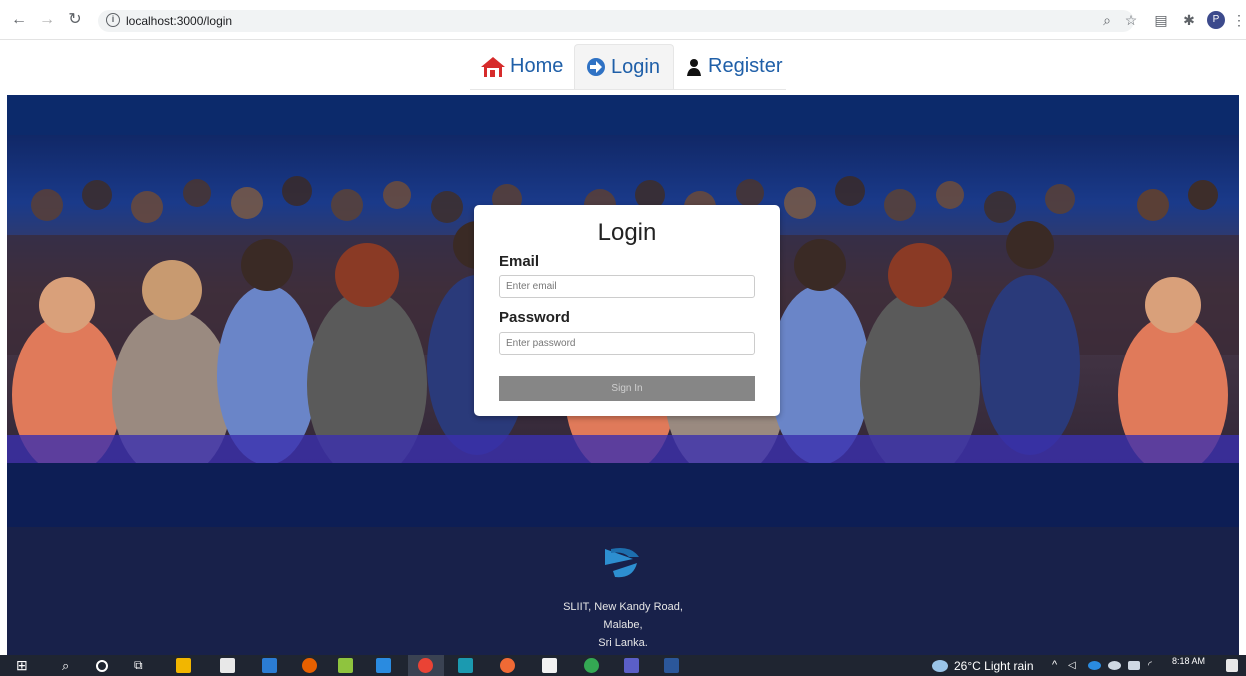 Image resolution: width=1246 pixels, height=676 pixels. Describe the element at coordinates (635, 66) in the screenshot. I see `nav-login-label: Login` at that location.